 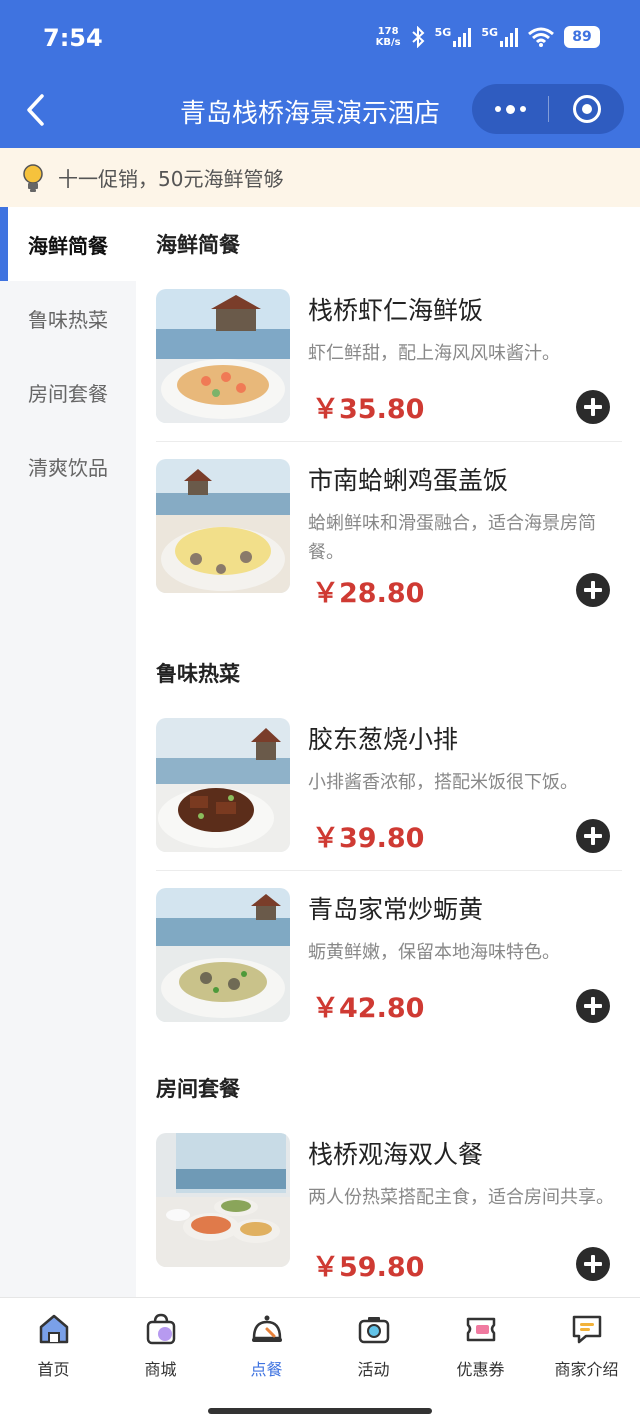 I want to click on tab-order: 点餐, so click(x=266, y=1346).